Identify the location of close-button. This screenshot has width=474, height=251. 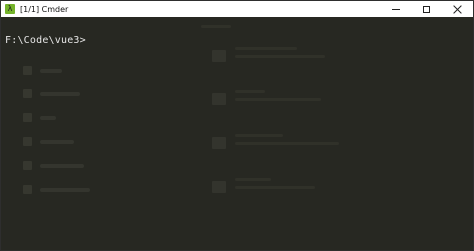
(457, 9).